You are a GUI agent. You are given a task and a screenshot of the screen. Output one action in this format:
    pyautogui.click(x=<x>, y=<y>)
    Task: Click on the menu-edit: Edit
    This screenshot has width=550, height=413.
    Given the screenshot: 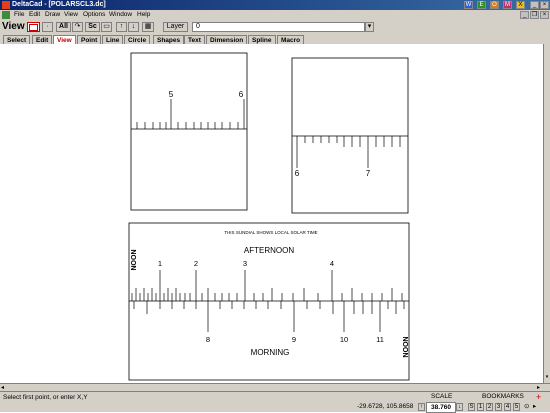 What is the action you would take?
    pyautogui.click(x=34, y=15)
    